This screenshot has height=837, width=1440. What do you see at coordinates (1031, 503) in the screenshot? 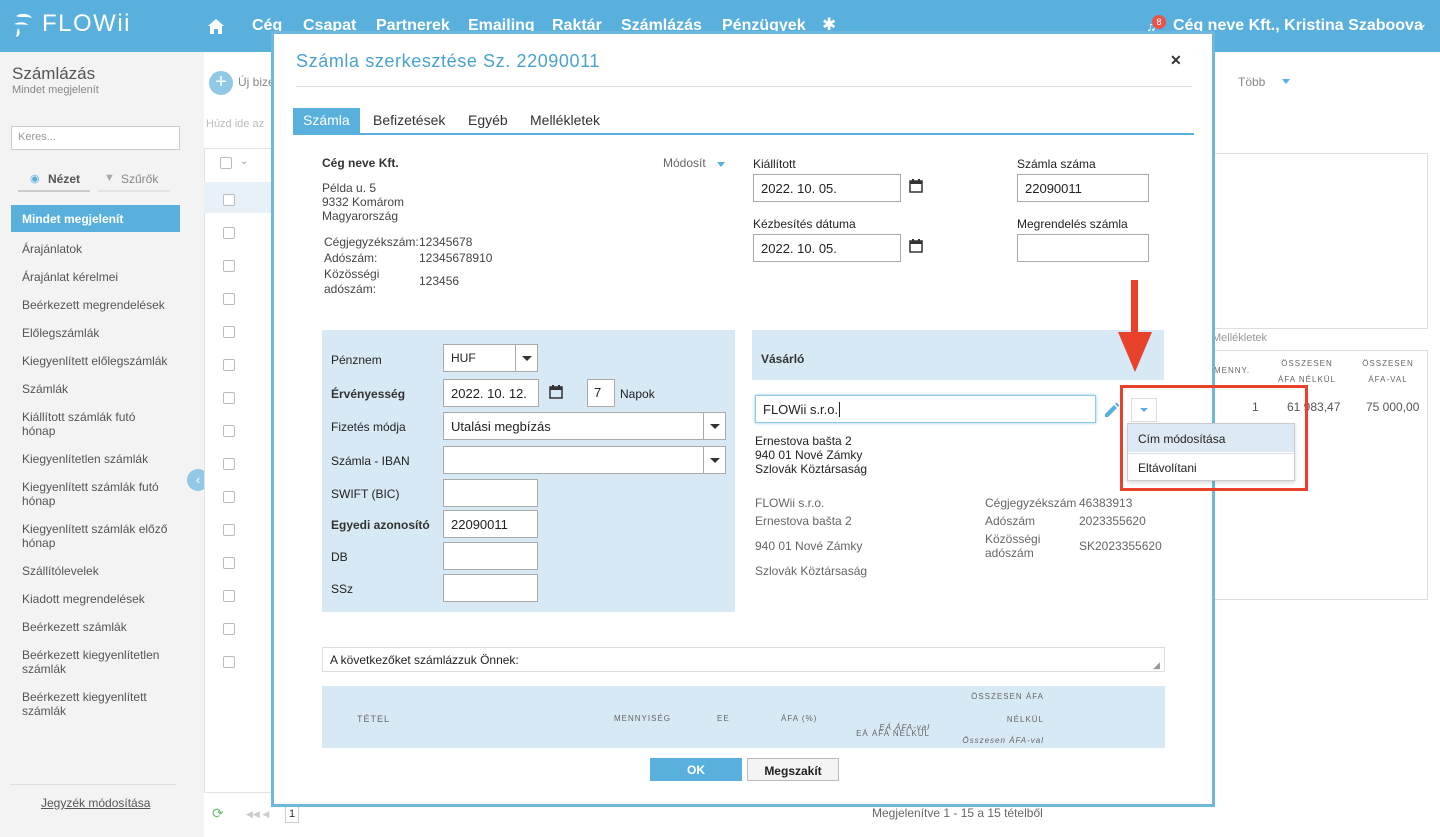
I see `buyer-reg-label: Cégjegyzékszám` at bounding box center [1031, 503].